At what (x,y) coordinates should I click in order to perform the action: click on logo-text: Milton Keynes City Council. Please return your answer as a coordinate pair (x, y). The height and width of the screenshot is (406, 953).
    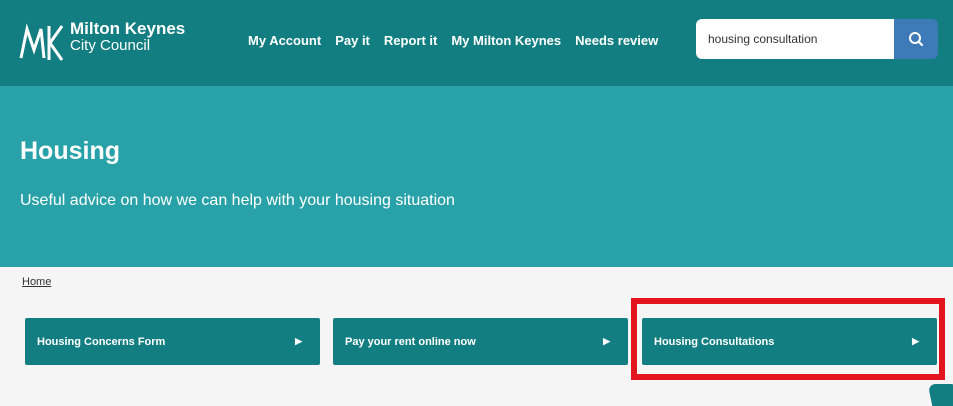
    Looking at the image, I should click on (127, 37).